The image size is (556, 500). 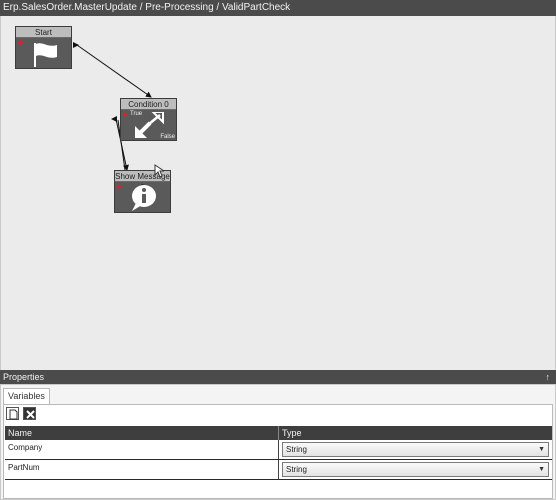 I want to click on mouse-cursor-icon, so click(x=159, y=171).